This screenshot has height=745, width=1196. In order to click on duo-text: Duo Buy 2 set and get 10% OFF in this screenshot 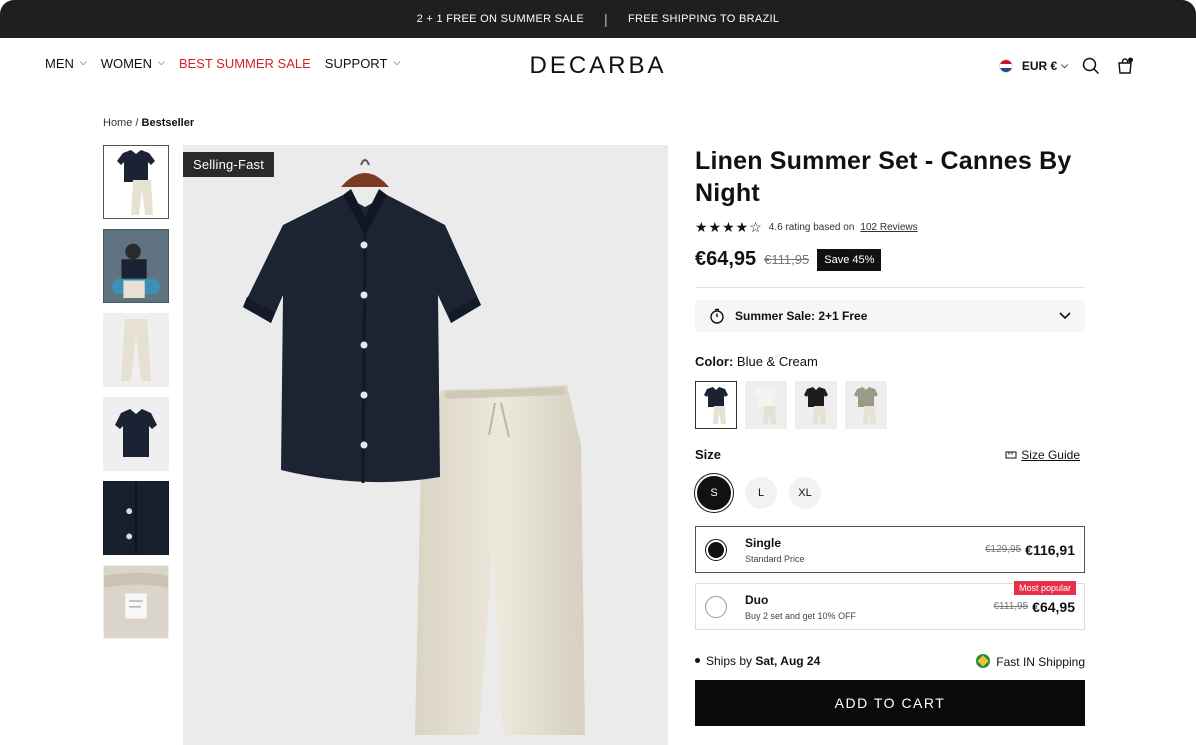, I will do `click(869, 607)`.